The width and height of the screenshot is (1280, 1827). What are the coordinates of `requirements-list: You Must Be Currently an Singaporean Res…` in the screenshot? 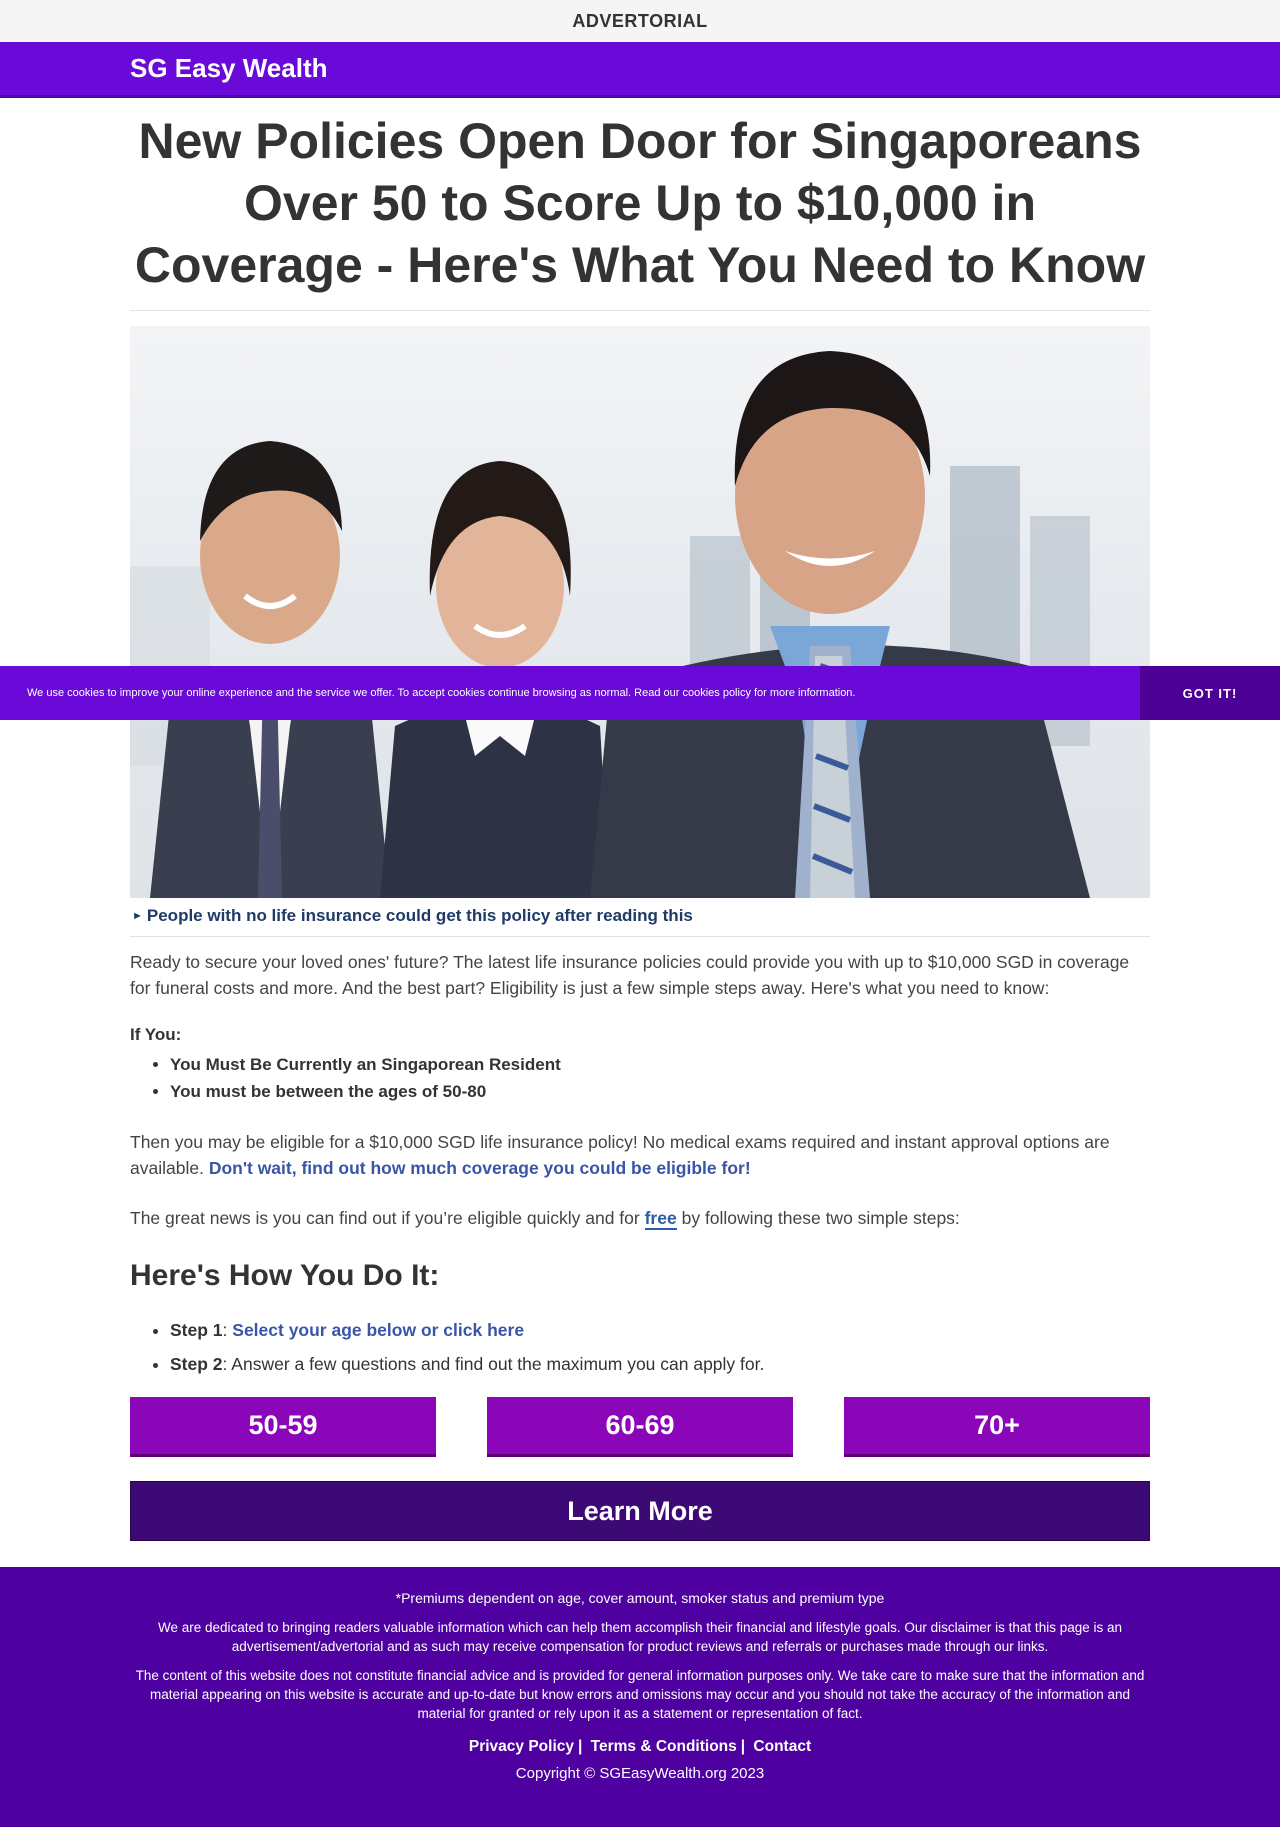 It's located at (660, 1078).